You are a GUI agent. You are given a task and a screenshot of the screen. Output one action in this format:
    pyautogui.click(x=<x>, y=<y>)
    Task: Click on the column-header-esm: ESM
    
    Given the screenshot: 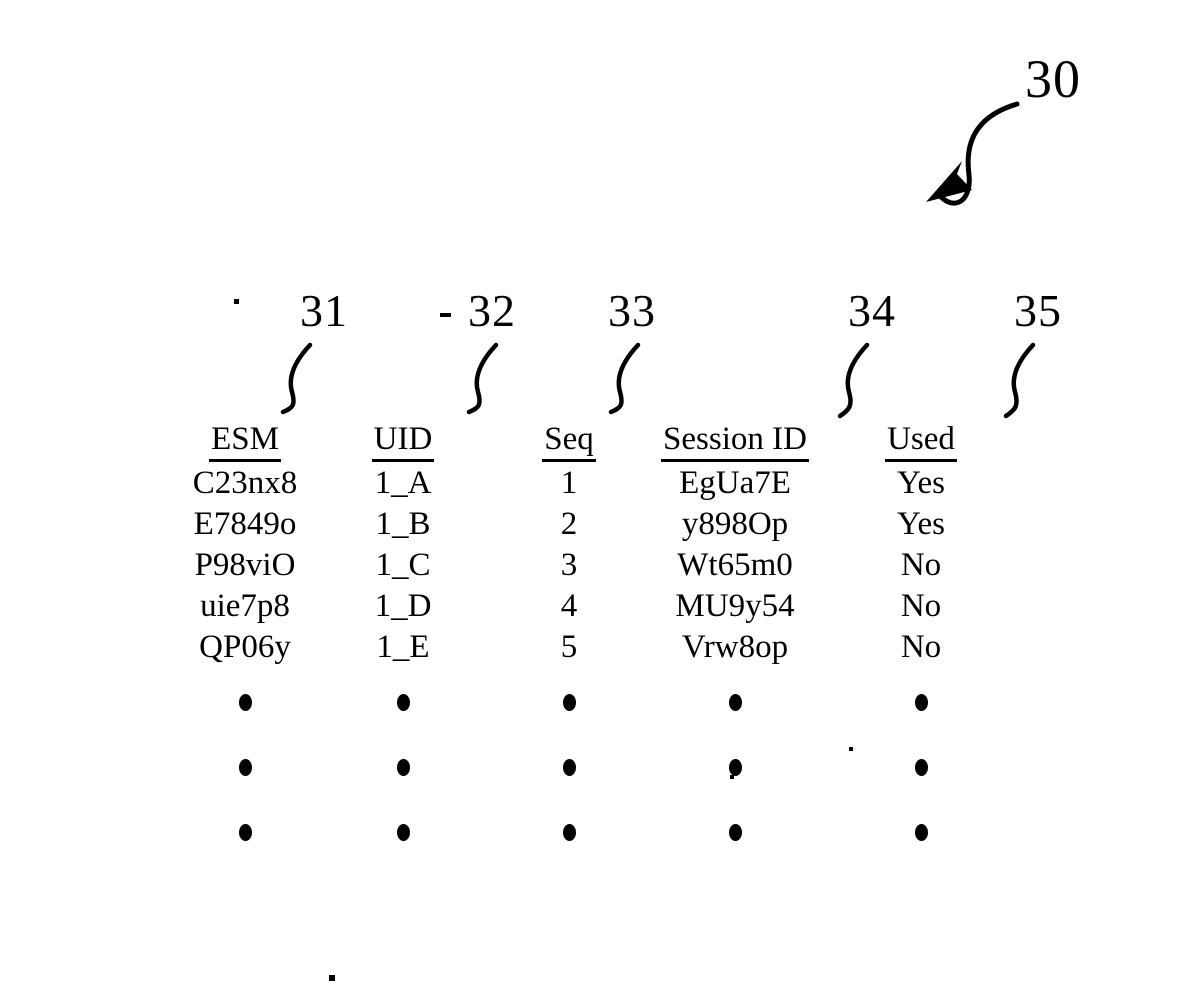 What is the action you would take?
    pyautogui.click(x=245, y=440)
    